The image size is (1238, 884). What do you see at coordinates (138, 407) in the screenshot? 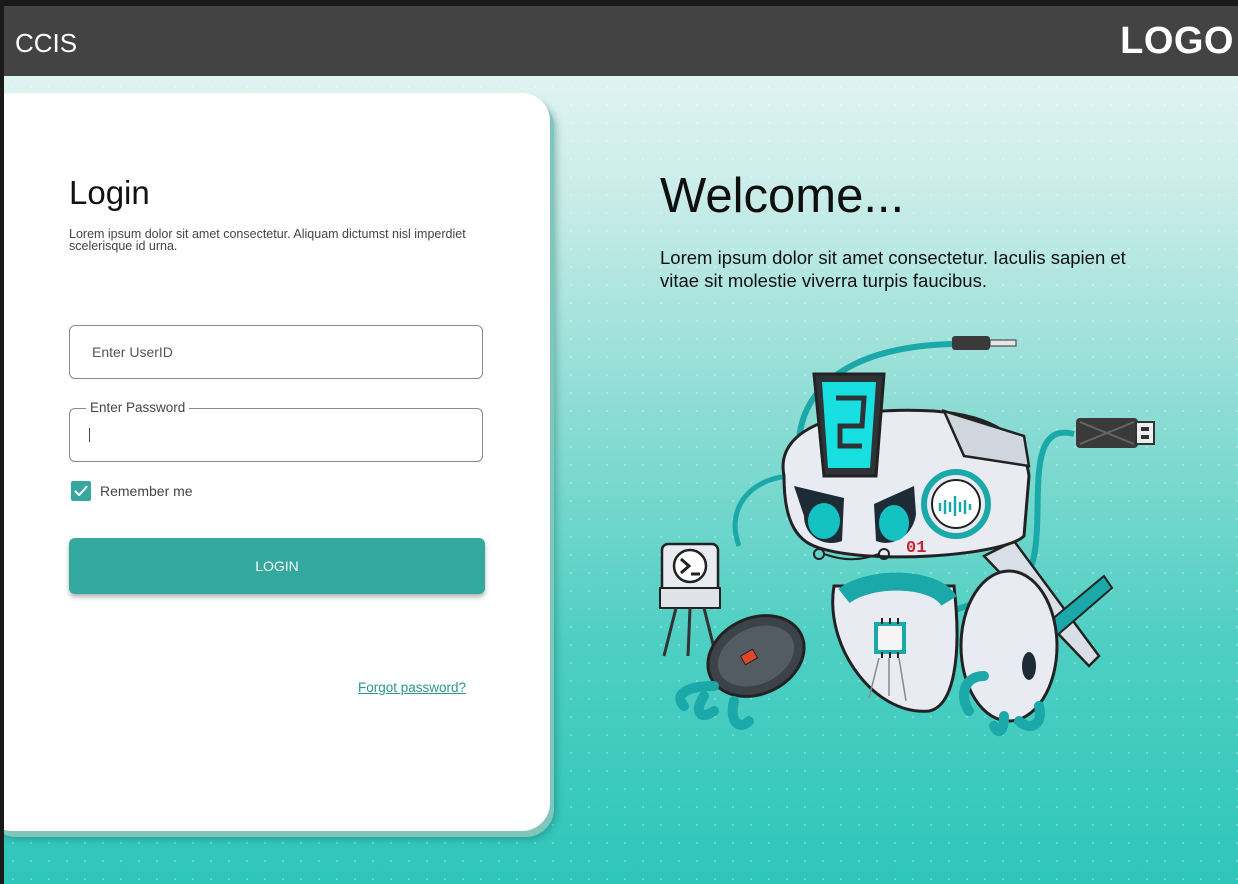
I see `password-label: Enter Password` at bounding box center [138, 407].